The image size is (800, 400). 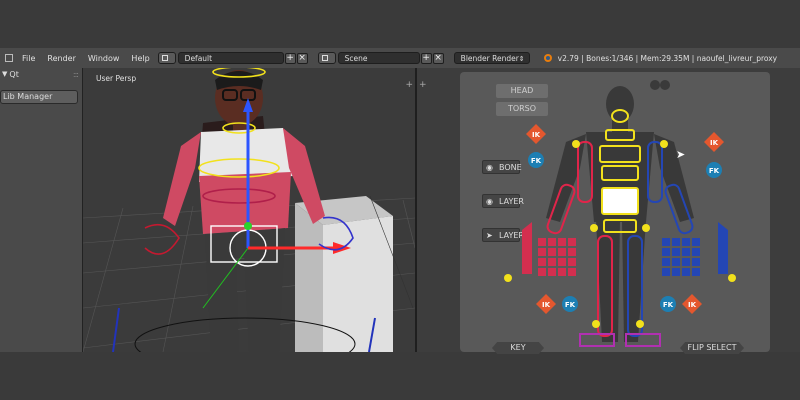 What do you see at coordinates (326, 58) in the screenshot?
I see `scene-icon` at bounding box center [326, 58].